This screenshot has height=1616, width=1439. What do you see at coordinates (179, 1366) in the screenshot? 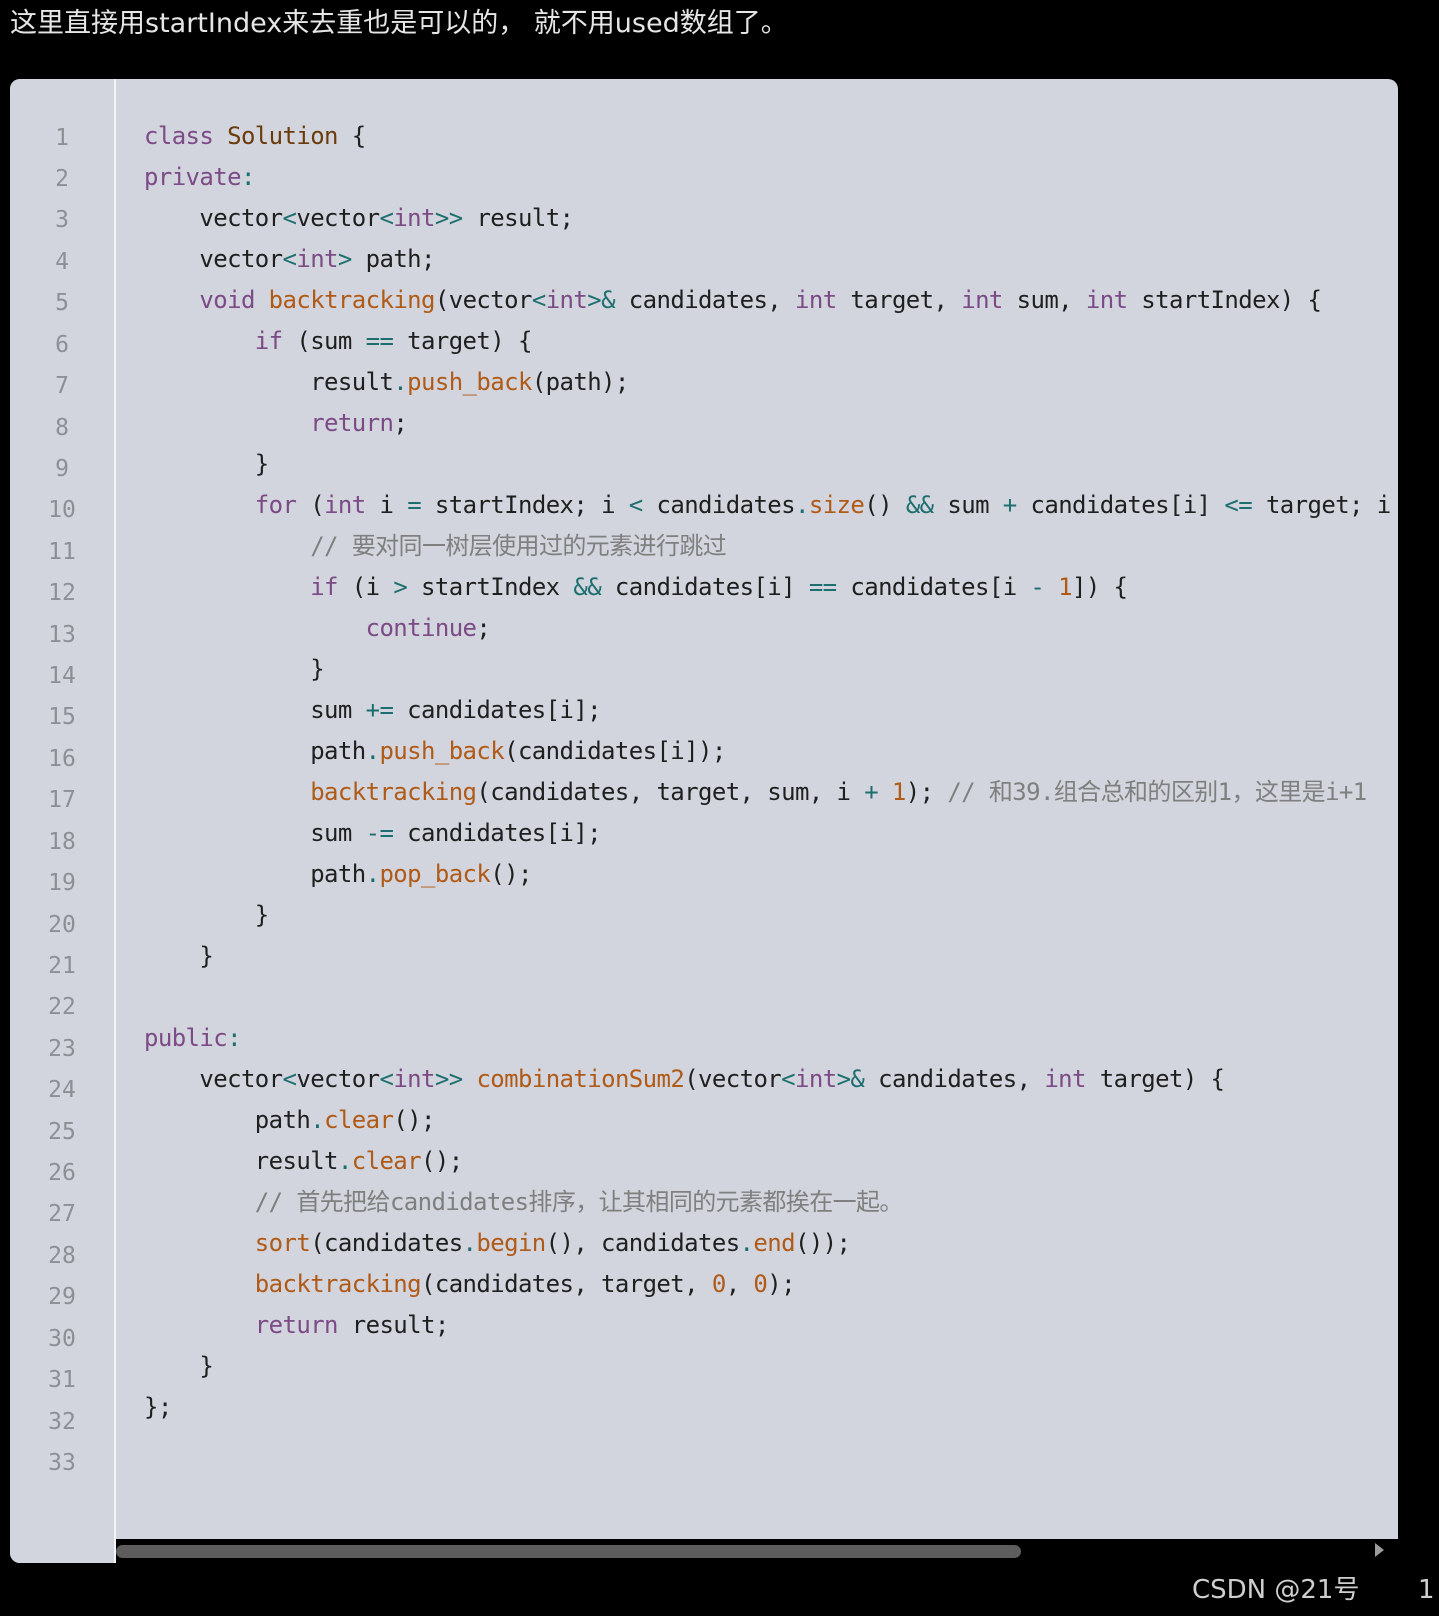
I see `code-line-31: }` at bounding box center [179, 1366].